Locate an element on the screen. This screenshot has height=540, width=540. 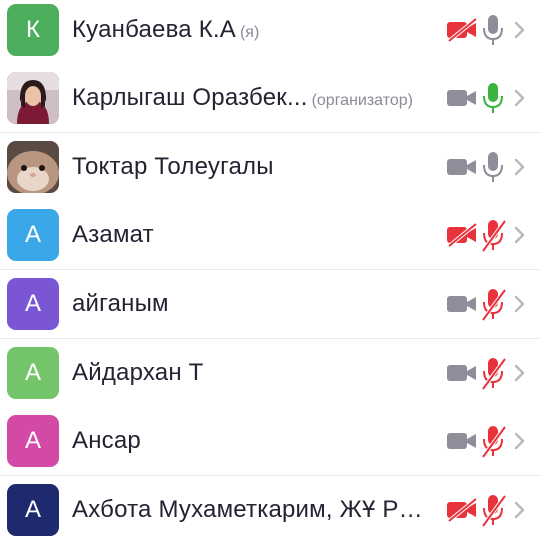
participant-role-label: (я) is located at coordinates (249, 32).